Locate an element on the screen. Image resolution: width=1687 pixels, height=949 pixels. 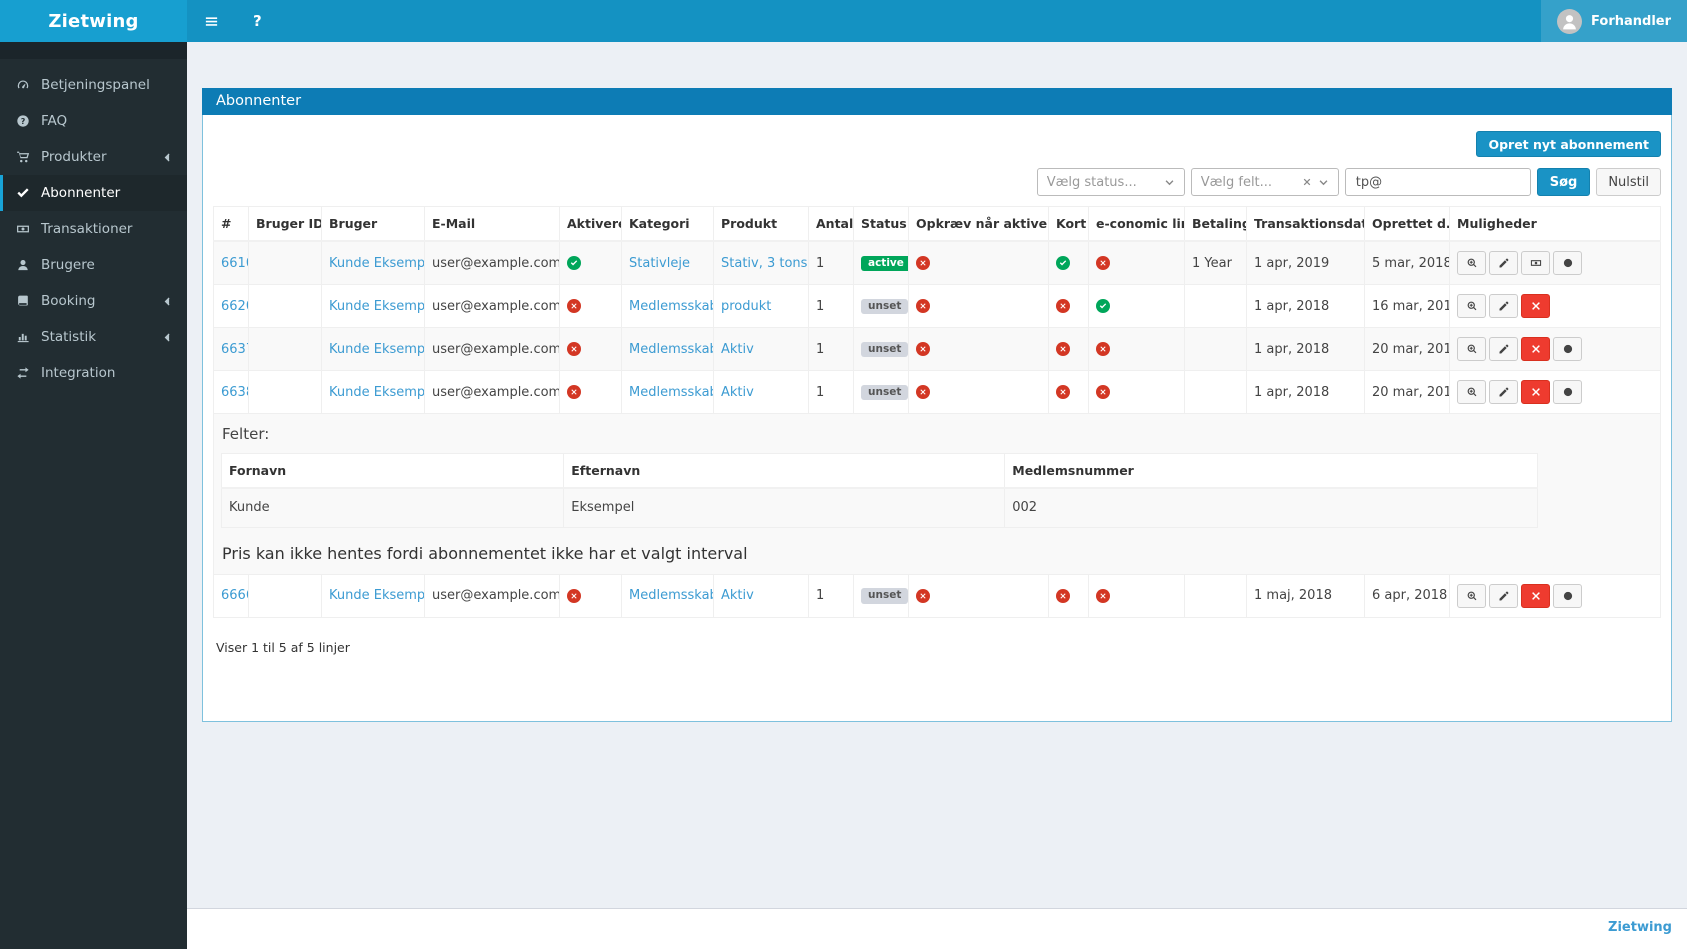
sidebar-item-produkter: Produkter is located at coordinates (93, 157).